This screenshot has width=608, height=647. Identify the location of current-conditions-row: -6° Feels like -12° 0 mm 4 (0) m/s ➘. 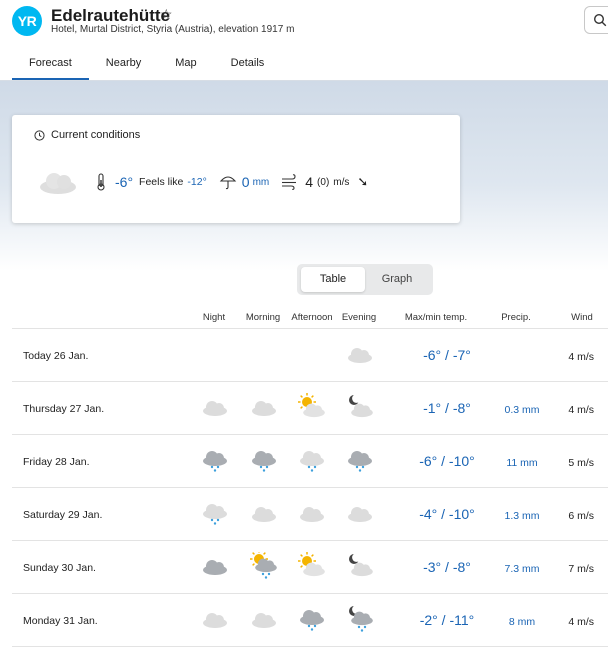
(202, 182).